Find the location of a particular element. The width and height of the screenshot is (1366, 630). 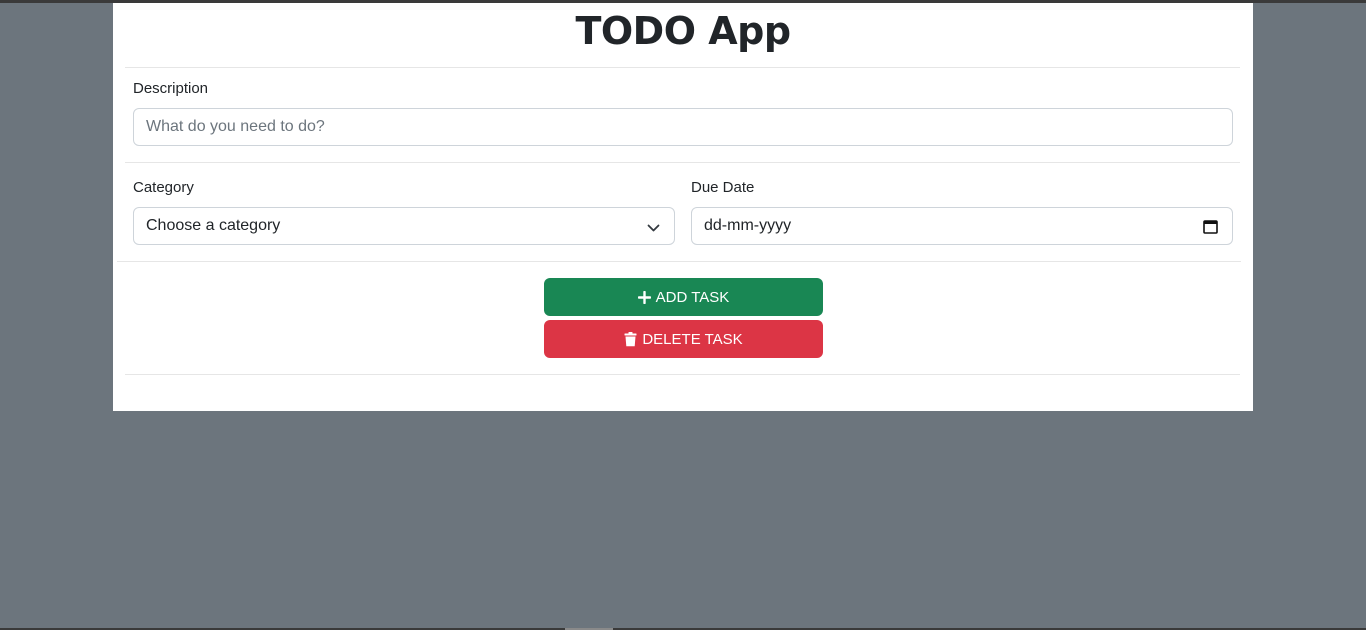

due-date-label: Due Date is located at coordinates (723, 187).